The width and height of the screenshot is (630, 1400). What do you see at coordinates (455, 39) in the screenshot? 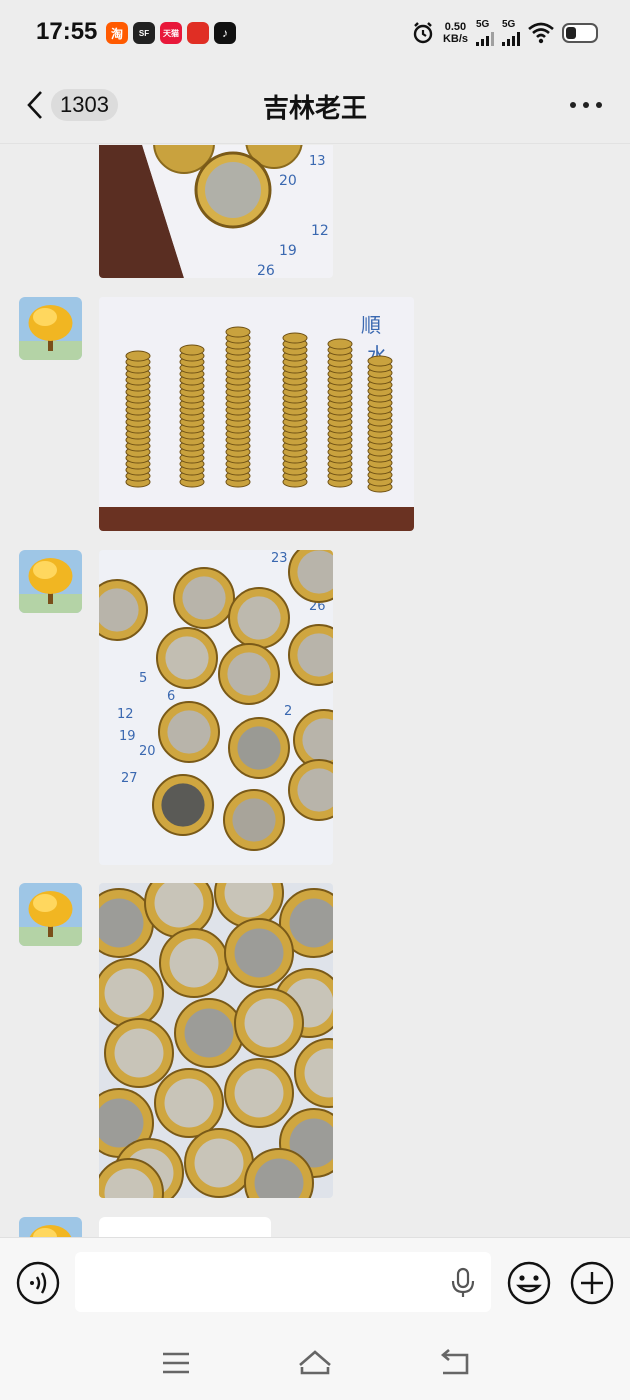
I see `network-speed-unit: KB/s` at bounding box center [455, 39].